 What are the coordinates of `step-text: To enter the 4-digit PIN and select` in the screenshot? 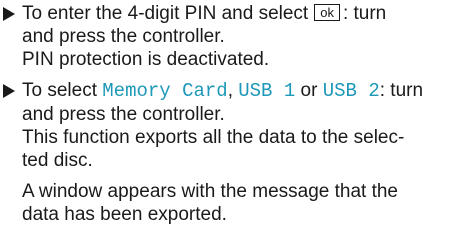 It's located at (165, 13).